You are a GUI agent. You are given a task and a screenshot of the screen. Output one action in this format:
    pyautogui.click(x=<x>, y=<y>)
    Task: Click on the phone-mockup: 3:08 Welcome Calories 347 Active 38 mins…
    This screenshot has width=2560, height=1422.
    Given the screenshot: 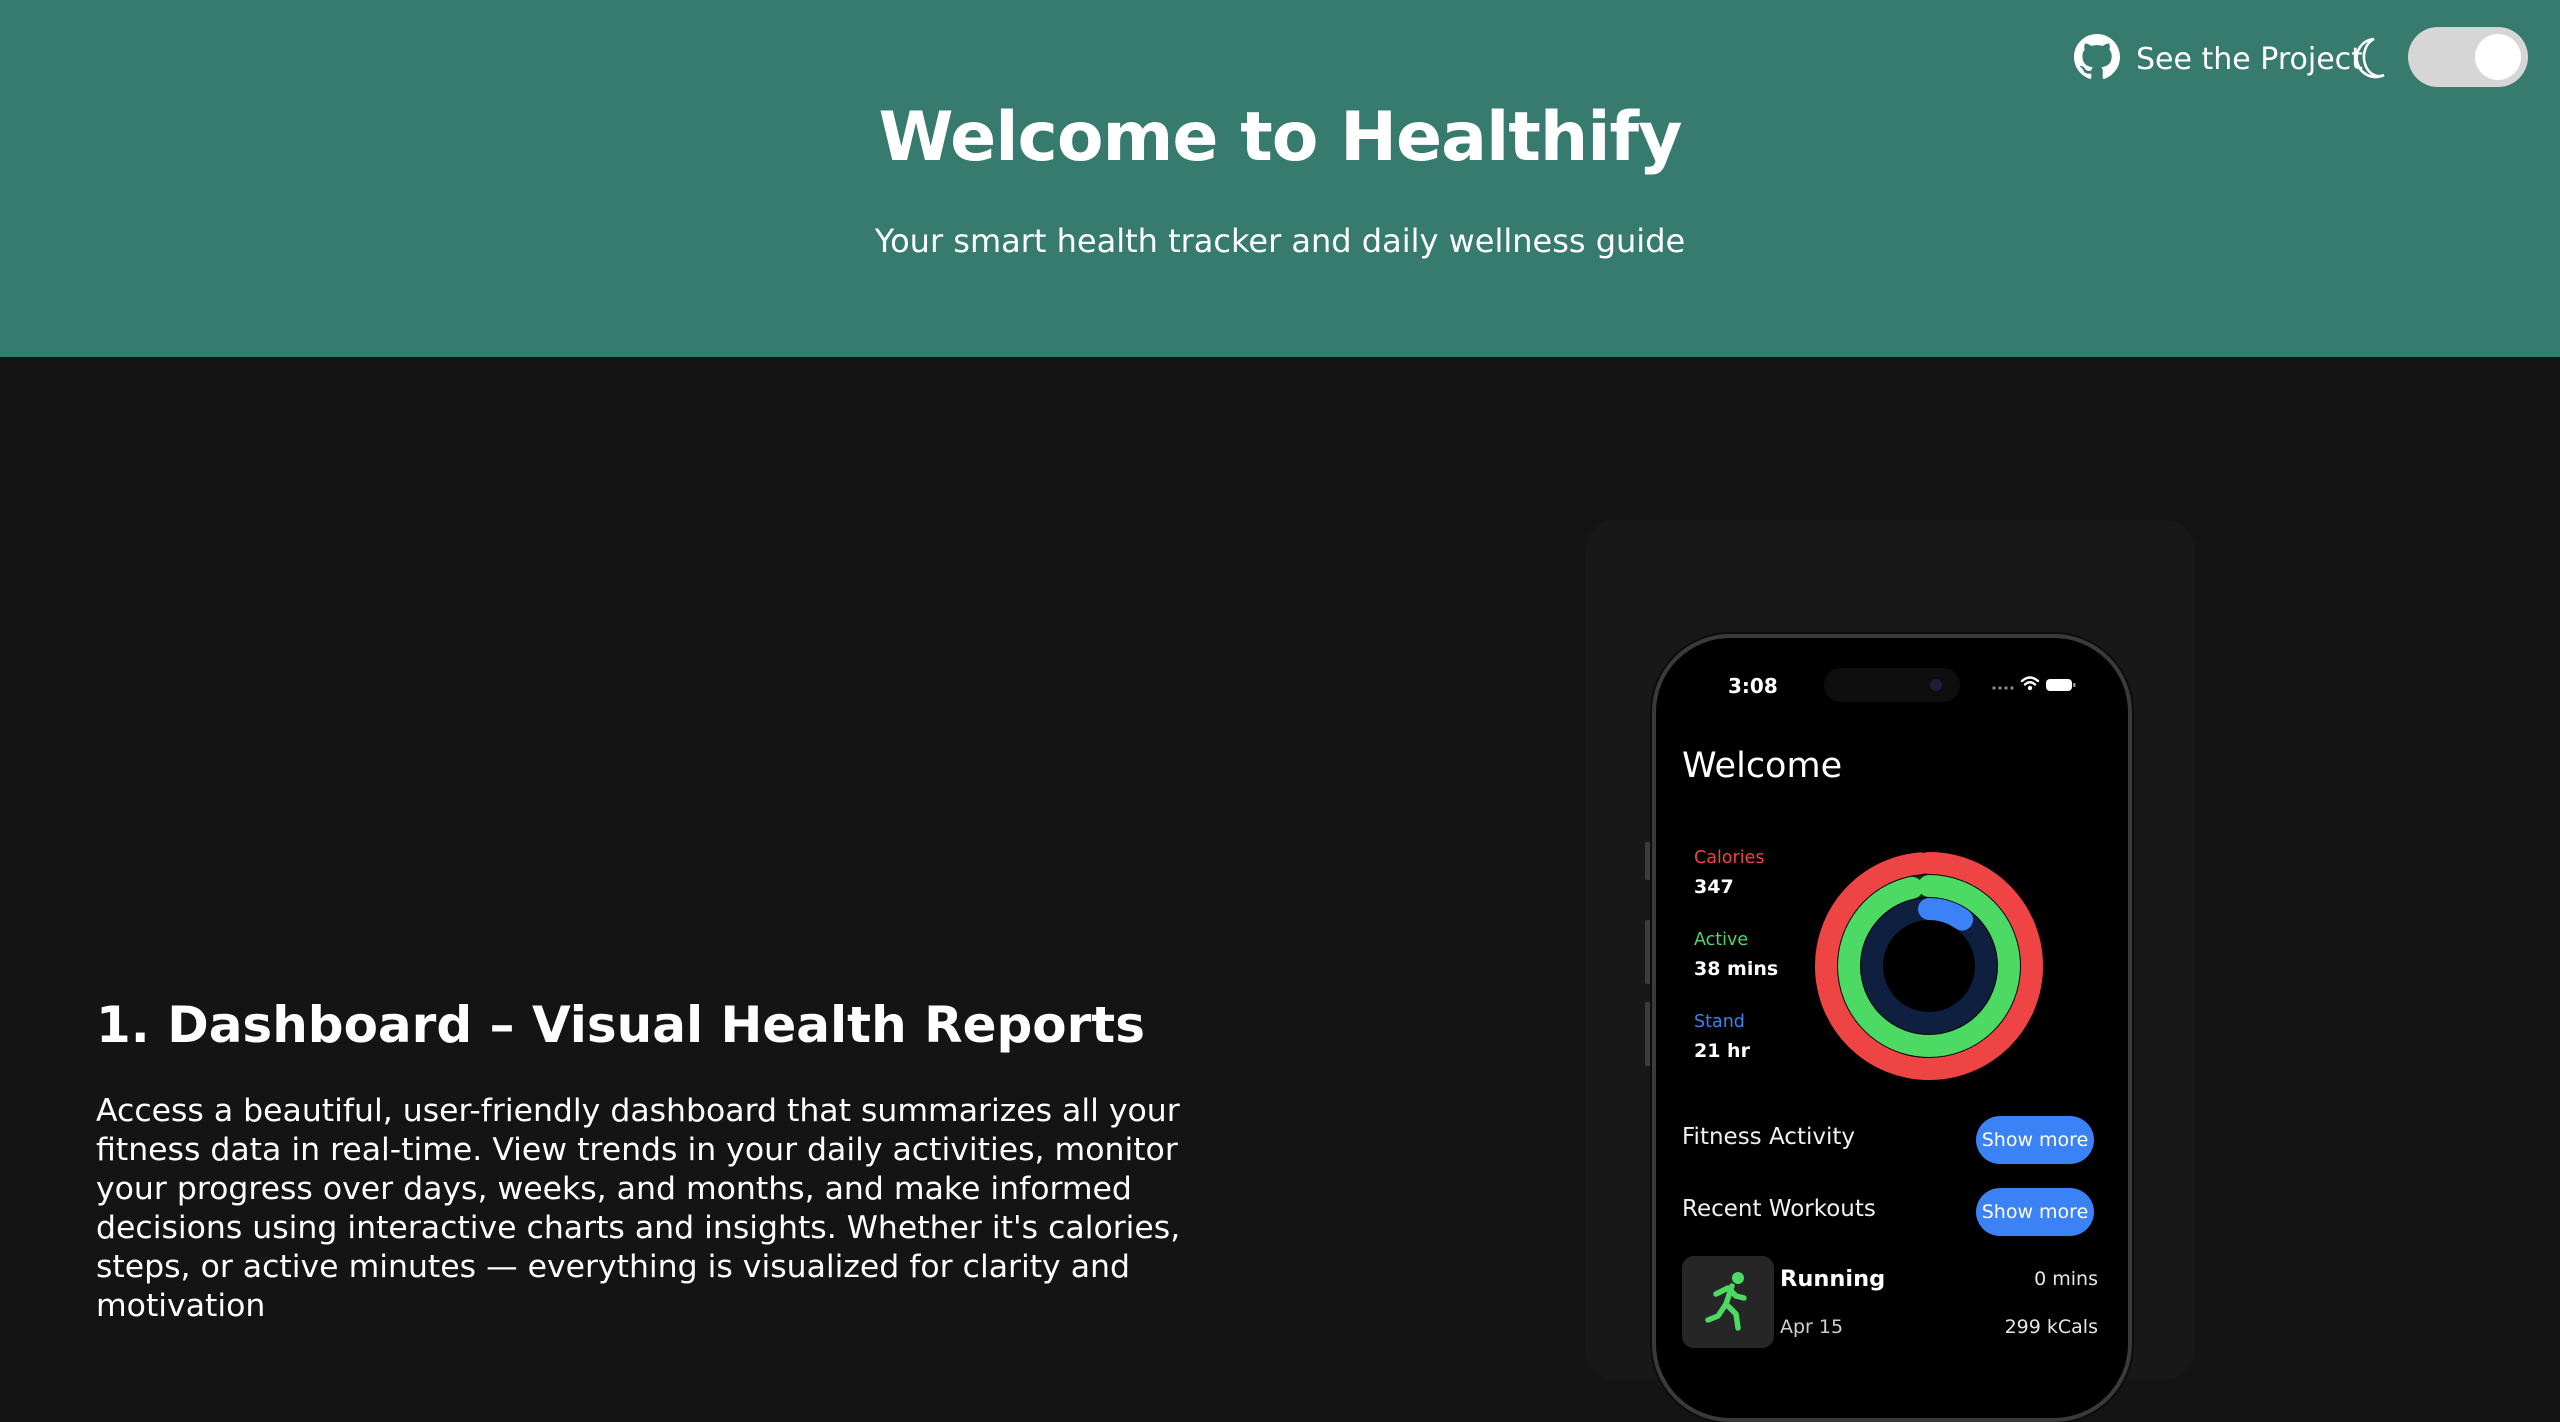 What is the action you would take?
    pyautogui.click(x=1892, y=1028)
    